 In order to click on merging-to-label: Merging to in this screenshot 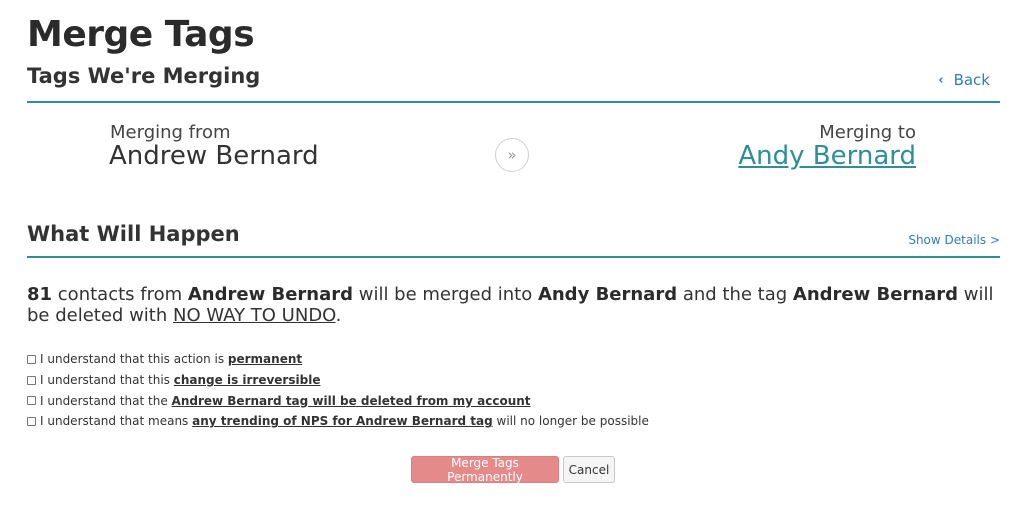, I will do `click(867, 132)`.